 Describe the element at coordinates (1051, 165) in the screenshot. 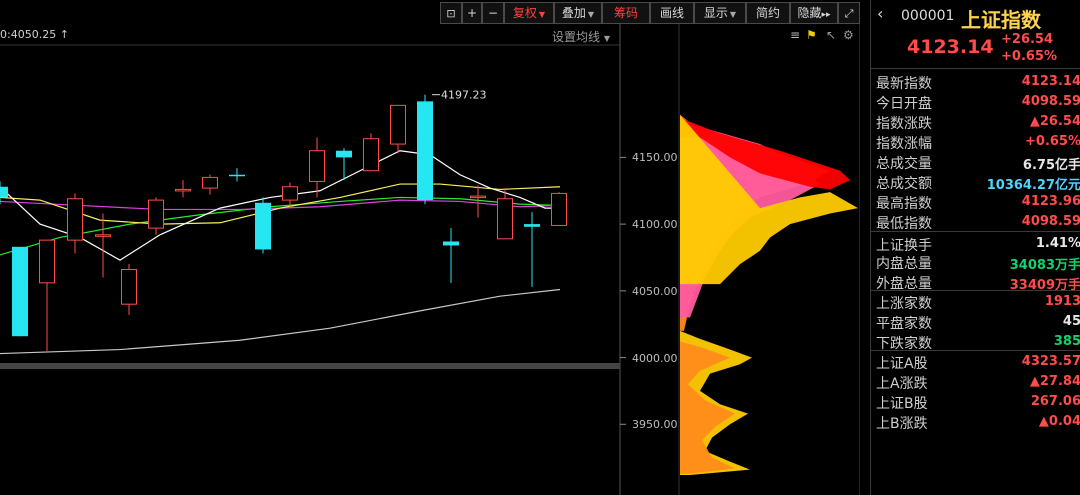

I see `quote-value: 6.75亿手` at that location.